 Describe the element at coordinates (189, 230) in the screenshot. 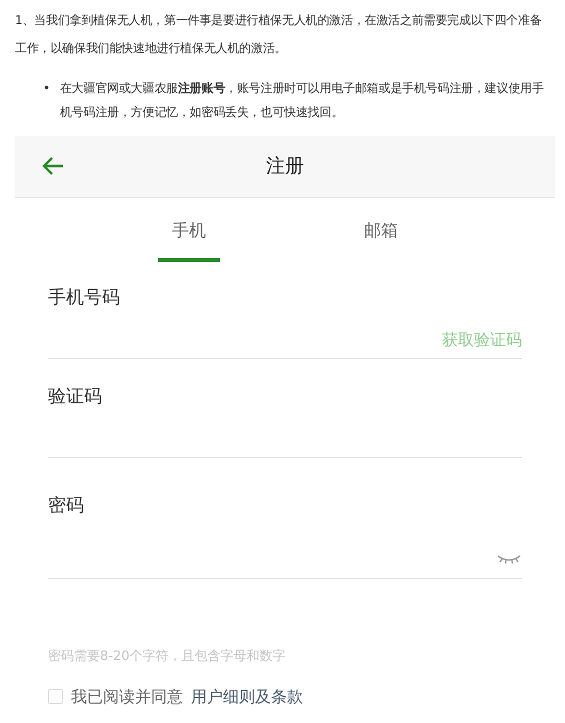

I see `tab: 手机` at that location.